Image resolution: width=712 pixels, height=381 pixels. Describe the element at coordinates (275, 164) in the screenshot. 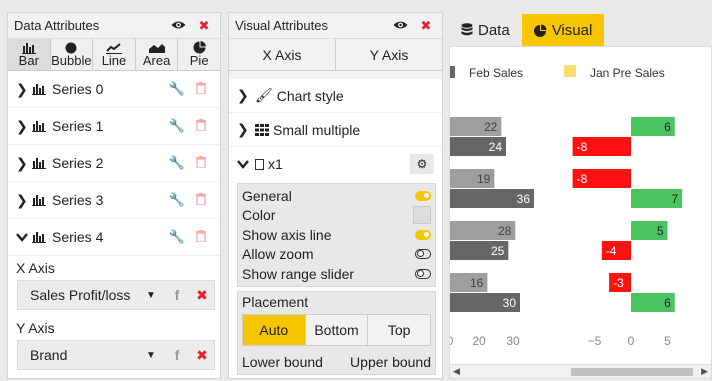

I see `x1-label: x1` at that location.